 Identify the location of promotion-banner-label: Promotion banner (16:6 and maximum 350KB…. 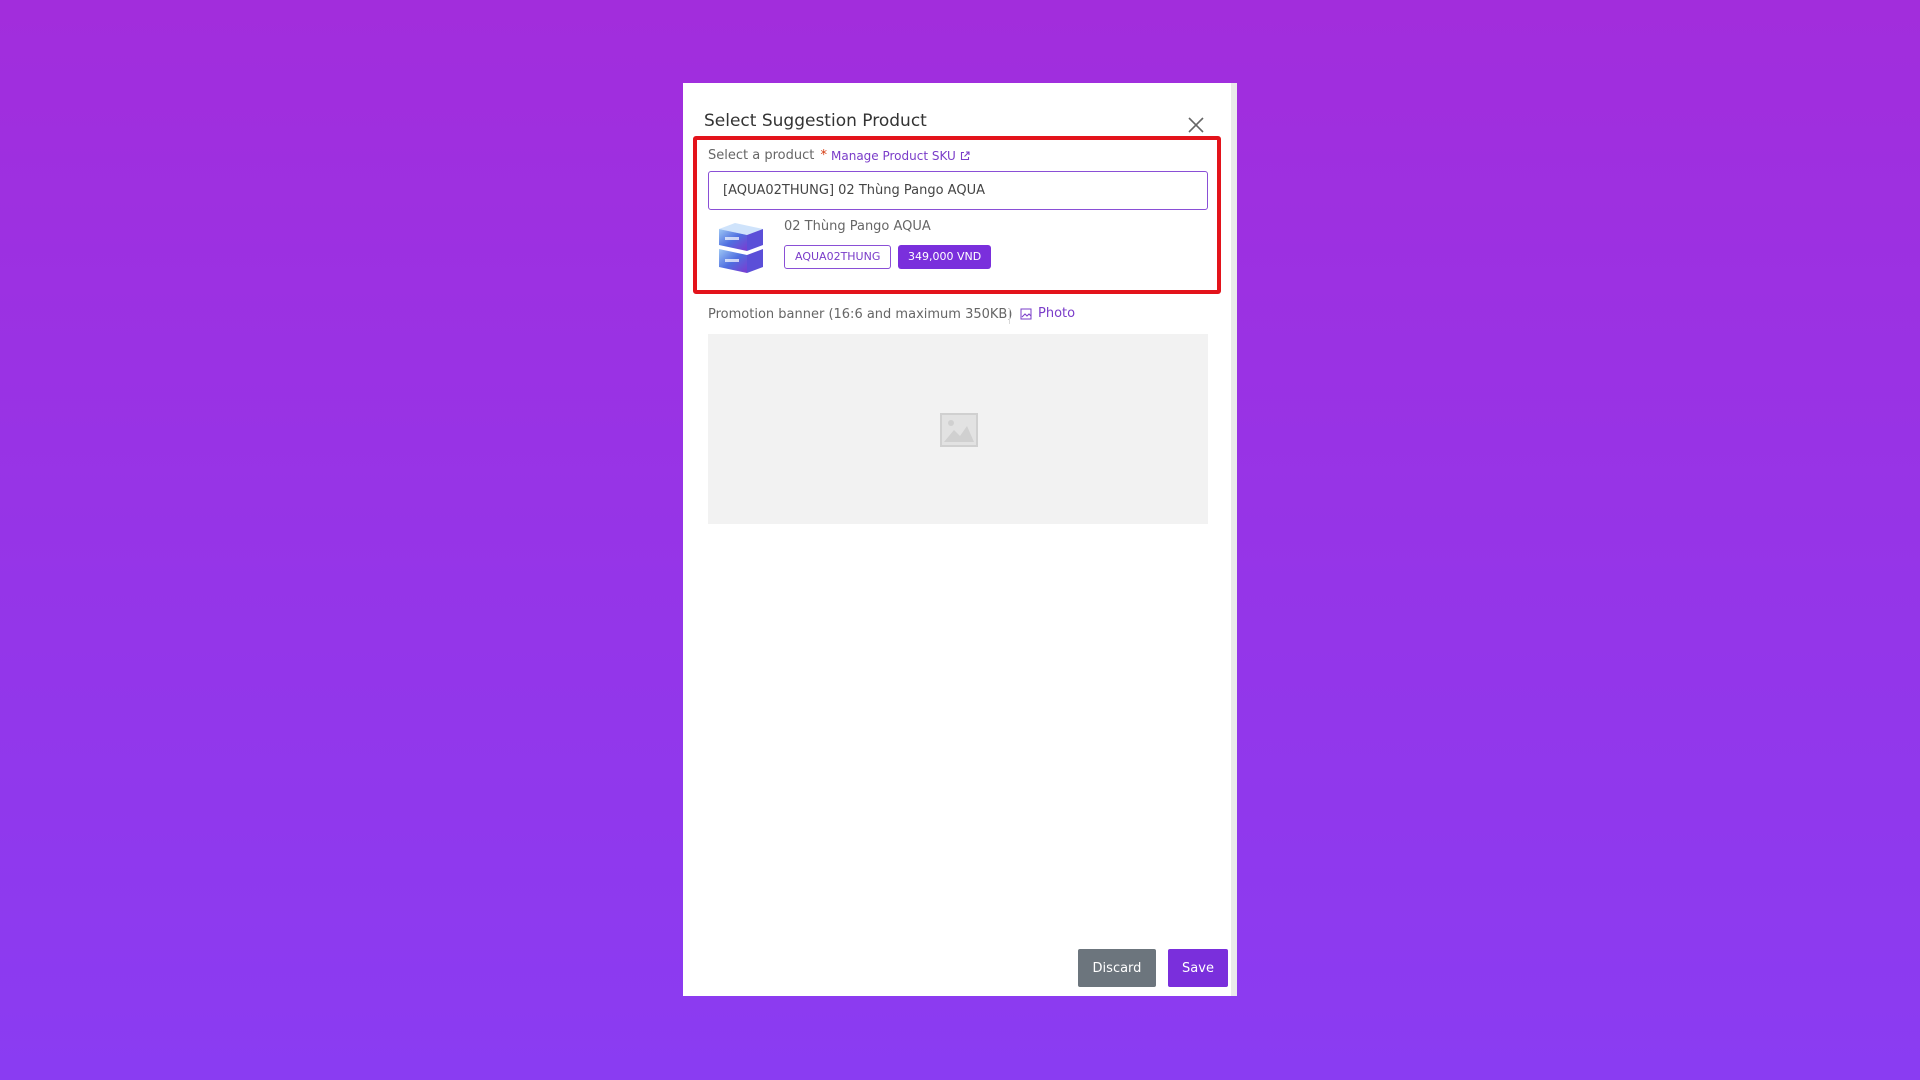
(860, 314).